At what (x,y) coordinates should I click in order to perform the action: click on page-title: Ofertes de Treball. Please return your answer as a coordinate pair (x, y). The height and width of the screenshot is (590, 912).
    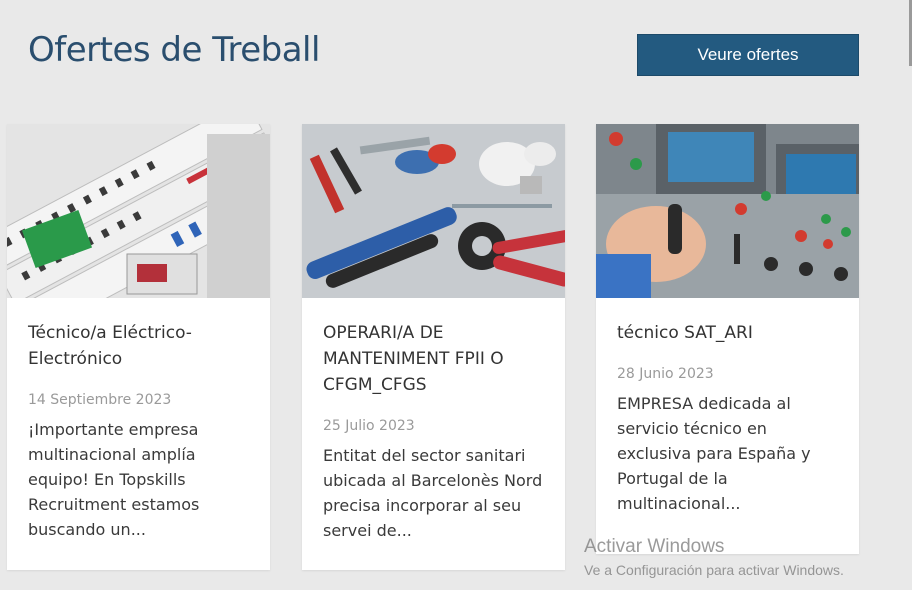
    Looking at the image, I should click on (174, 50).